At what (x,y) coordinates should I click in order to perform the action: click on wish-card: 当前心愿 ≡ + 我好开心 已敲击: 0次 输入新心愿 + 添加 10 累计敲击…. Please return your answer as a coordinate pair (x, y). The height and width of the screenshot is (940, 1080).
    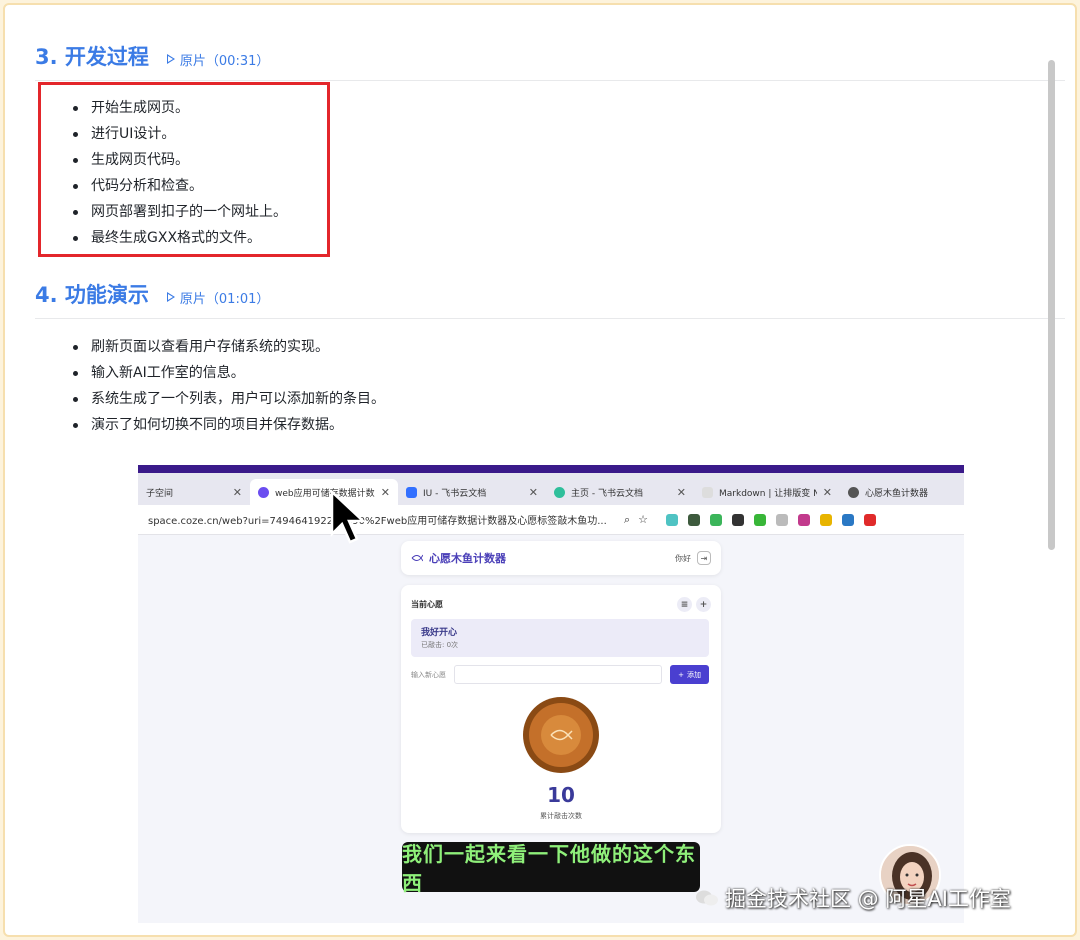
    Looking at the image, I should click on (561, 709).